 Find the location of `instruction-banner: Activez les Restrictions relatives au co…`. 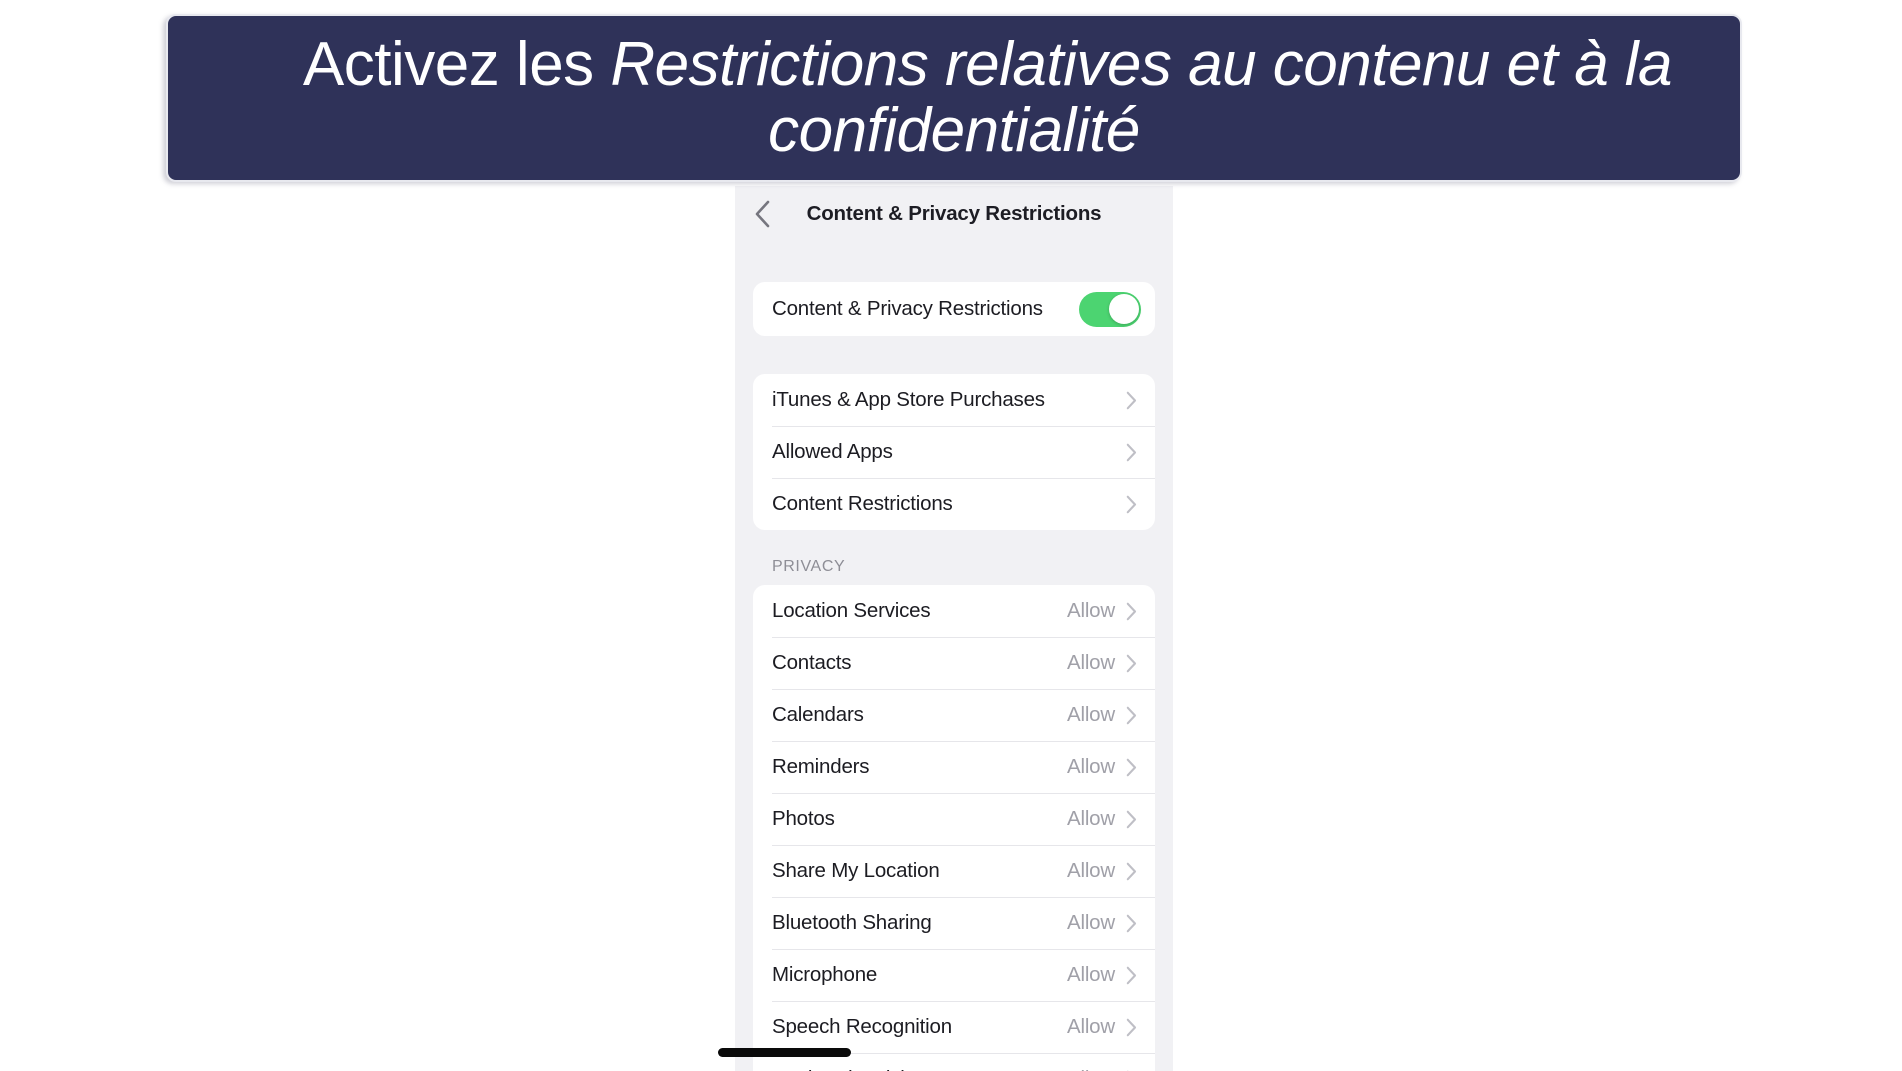

instruction-banner: Activez les Restrictions relatives au co… is located at coordinates (954, 98).